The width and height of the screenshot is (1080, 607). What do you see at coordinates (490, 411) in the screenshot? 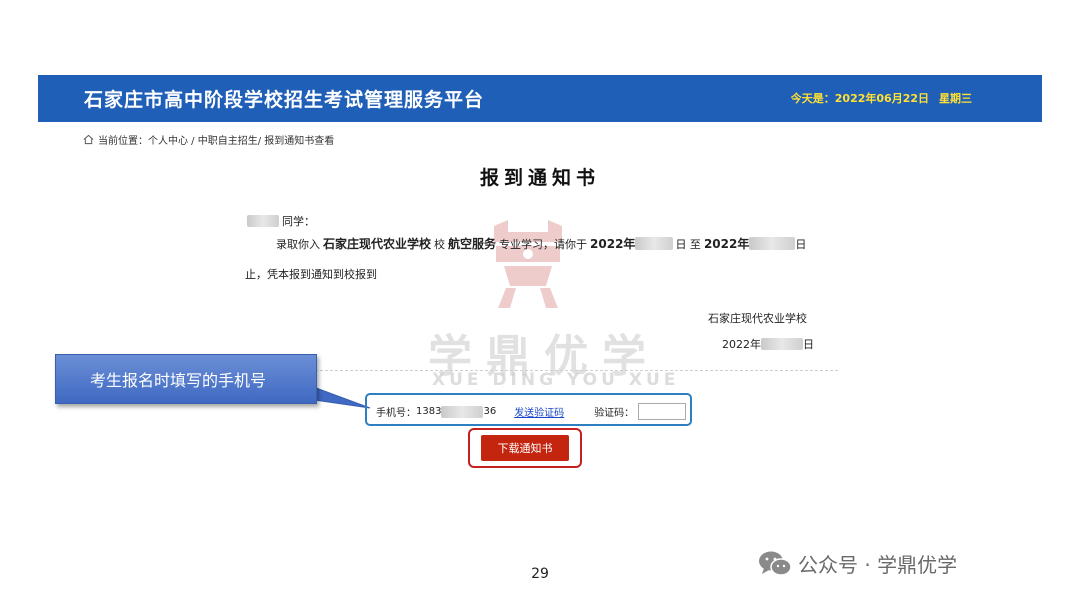
I see `phone-suffix: 36` at bounding box center [490, 411].